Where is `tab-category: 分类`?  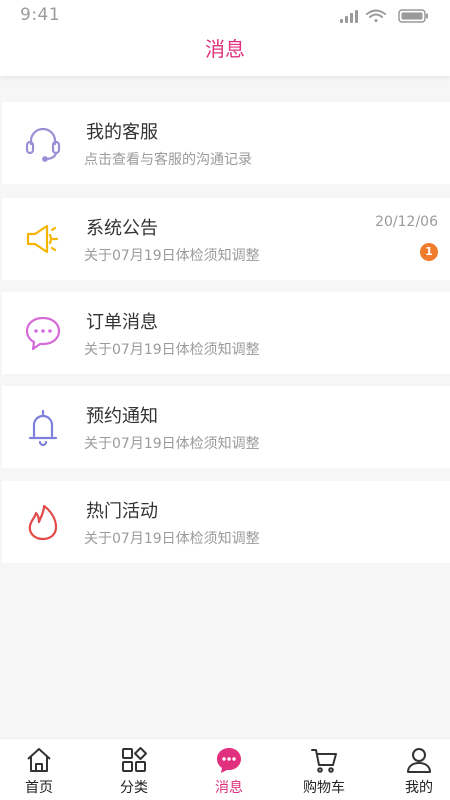
tab-category: 分类 is located at coordinates (134, 769).